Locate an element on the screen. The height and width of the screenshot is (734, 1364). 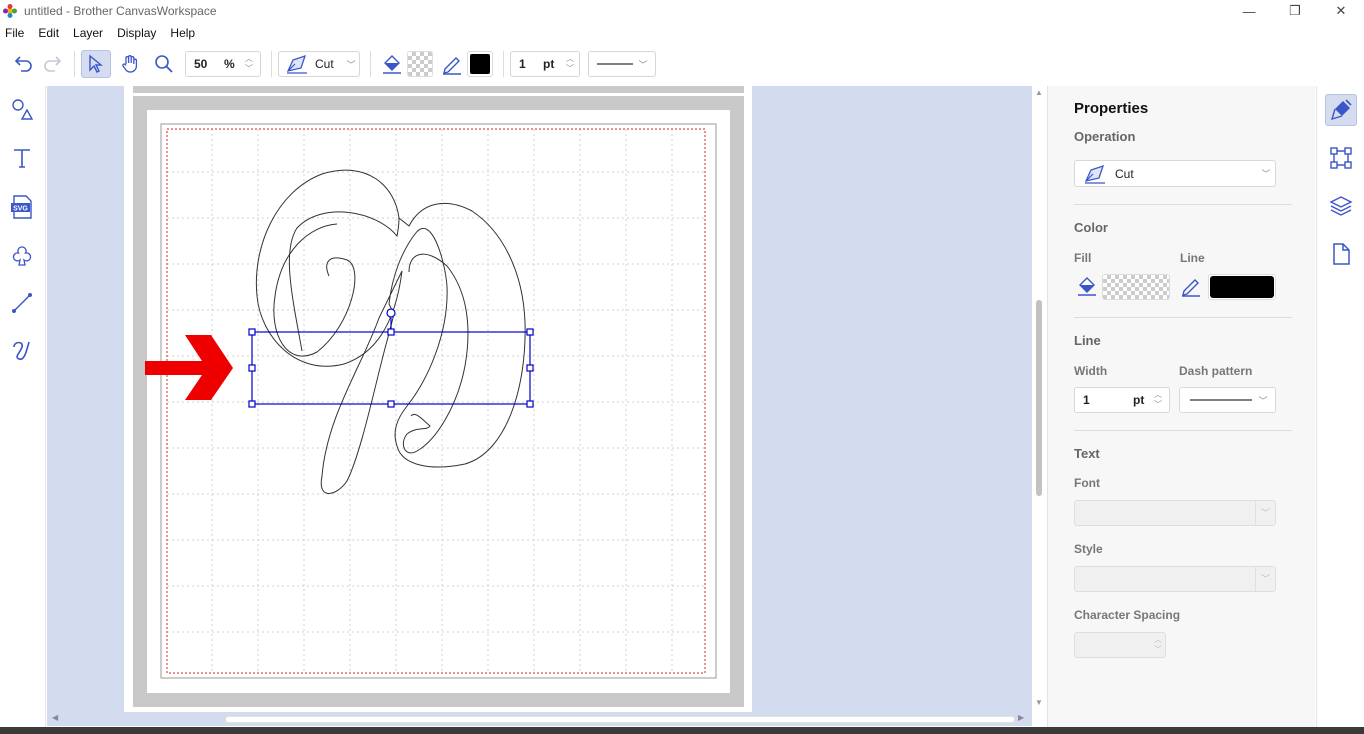
redo-button is located at coordinates (53, 64).